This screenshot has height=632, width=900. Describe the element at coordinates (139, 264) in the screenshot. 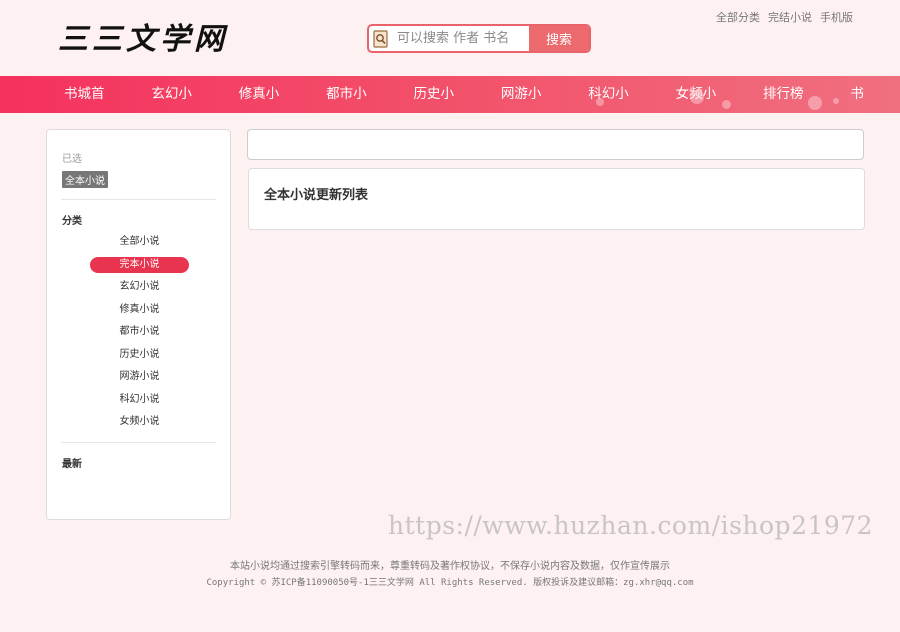

I see `category-item-completed: 完本小说` at that location.